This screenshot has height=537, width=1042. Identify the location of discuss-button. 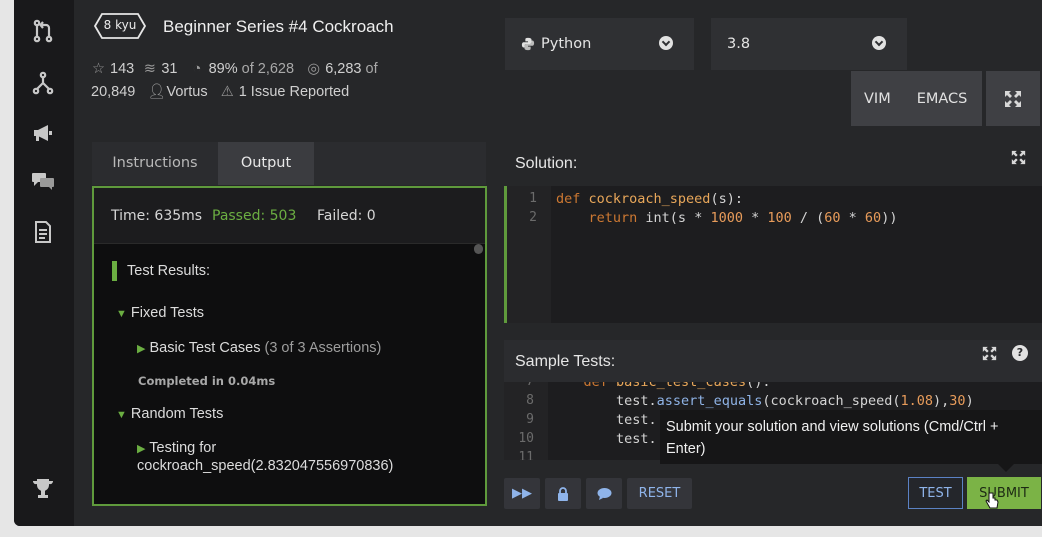
(604, 493).